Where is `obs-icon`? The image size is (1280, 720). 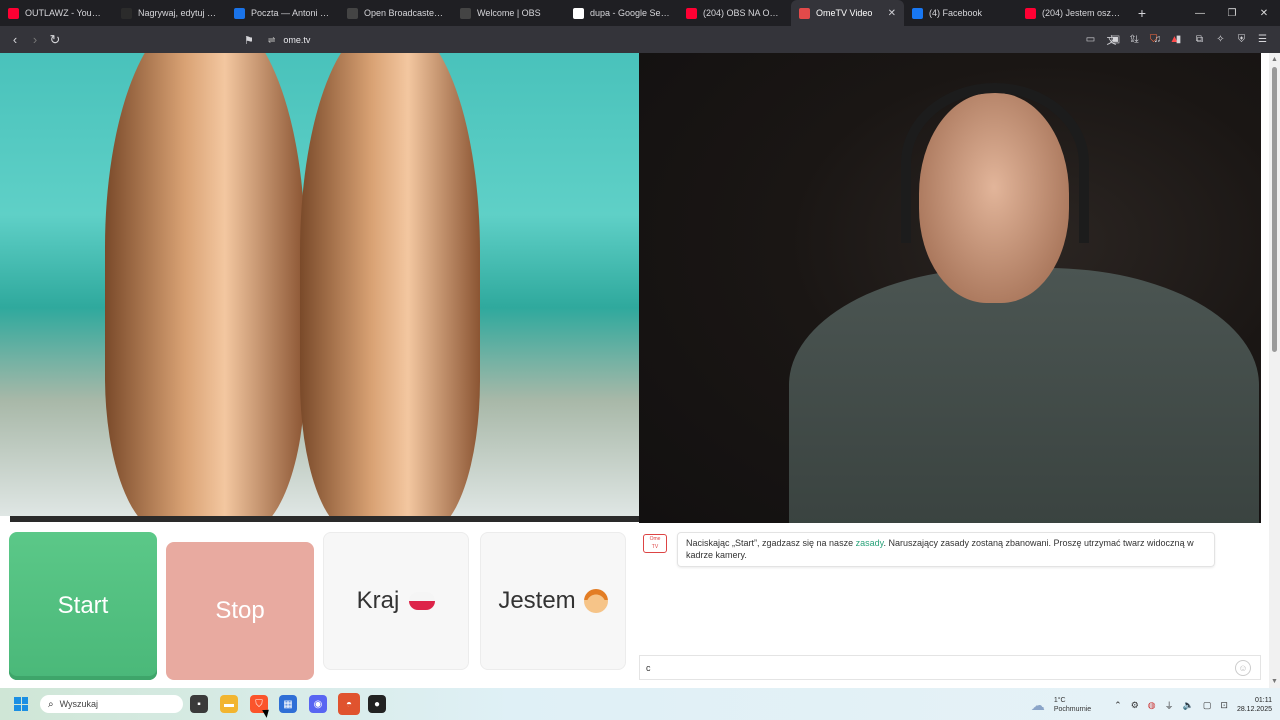
obs-icon is located at coordinates (352, 13).